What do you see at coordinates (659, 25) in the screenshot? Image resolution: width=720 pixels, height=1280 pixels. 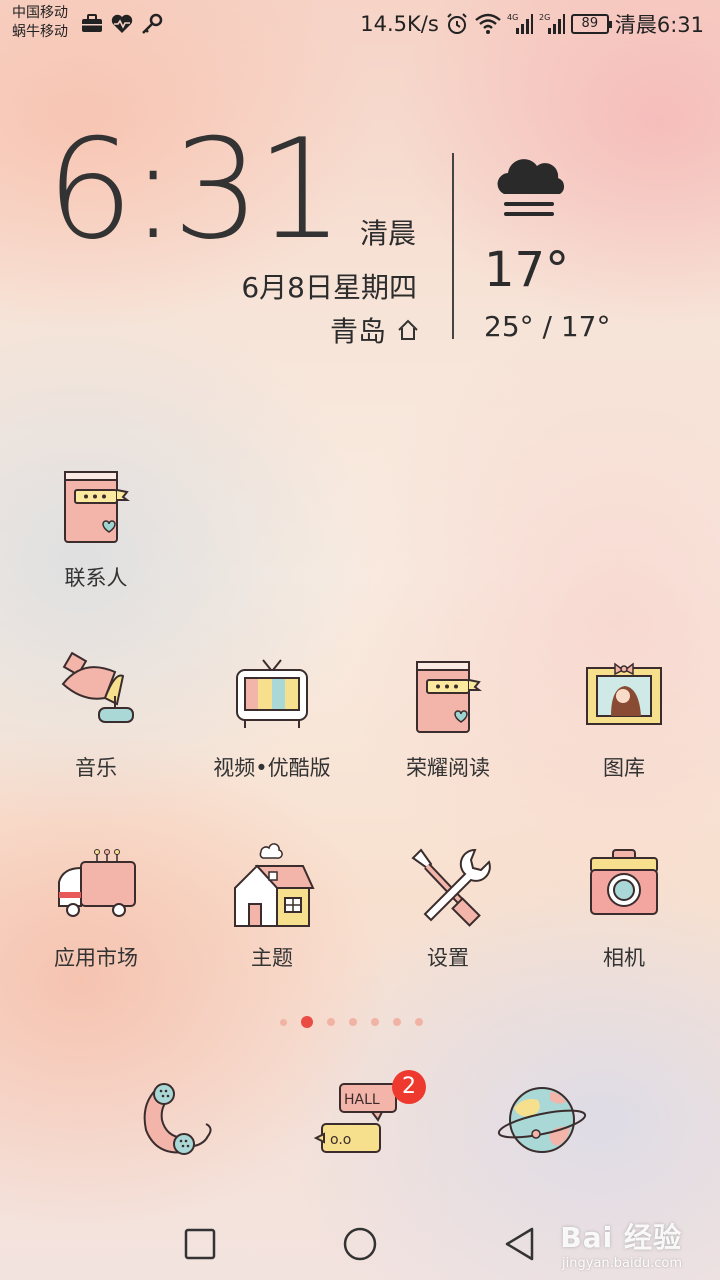 I see `status-time: 清晨6:31` at bounding box center [659, 25].